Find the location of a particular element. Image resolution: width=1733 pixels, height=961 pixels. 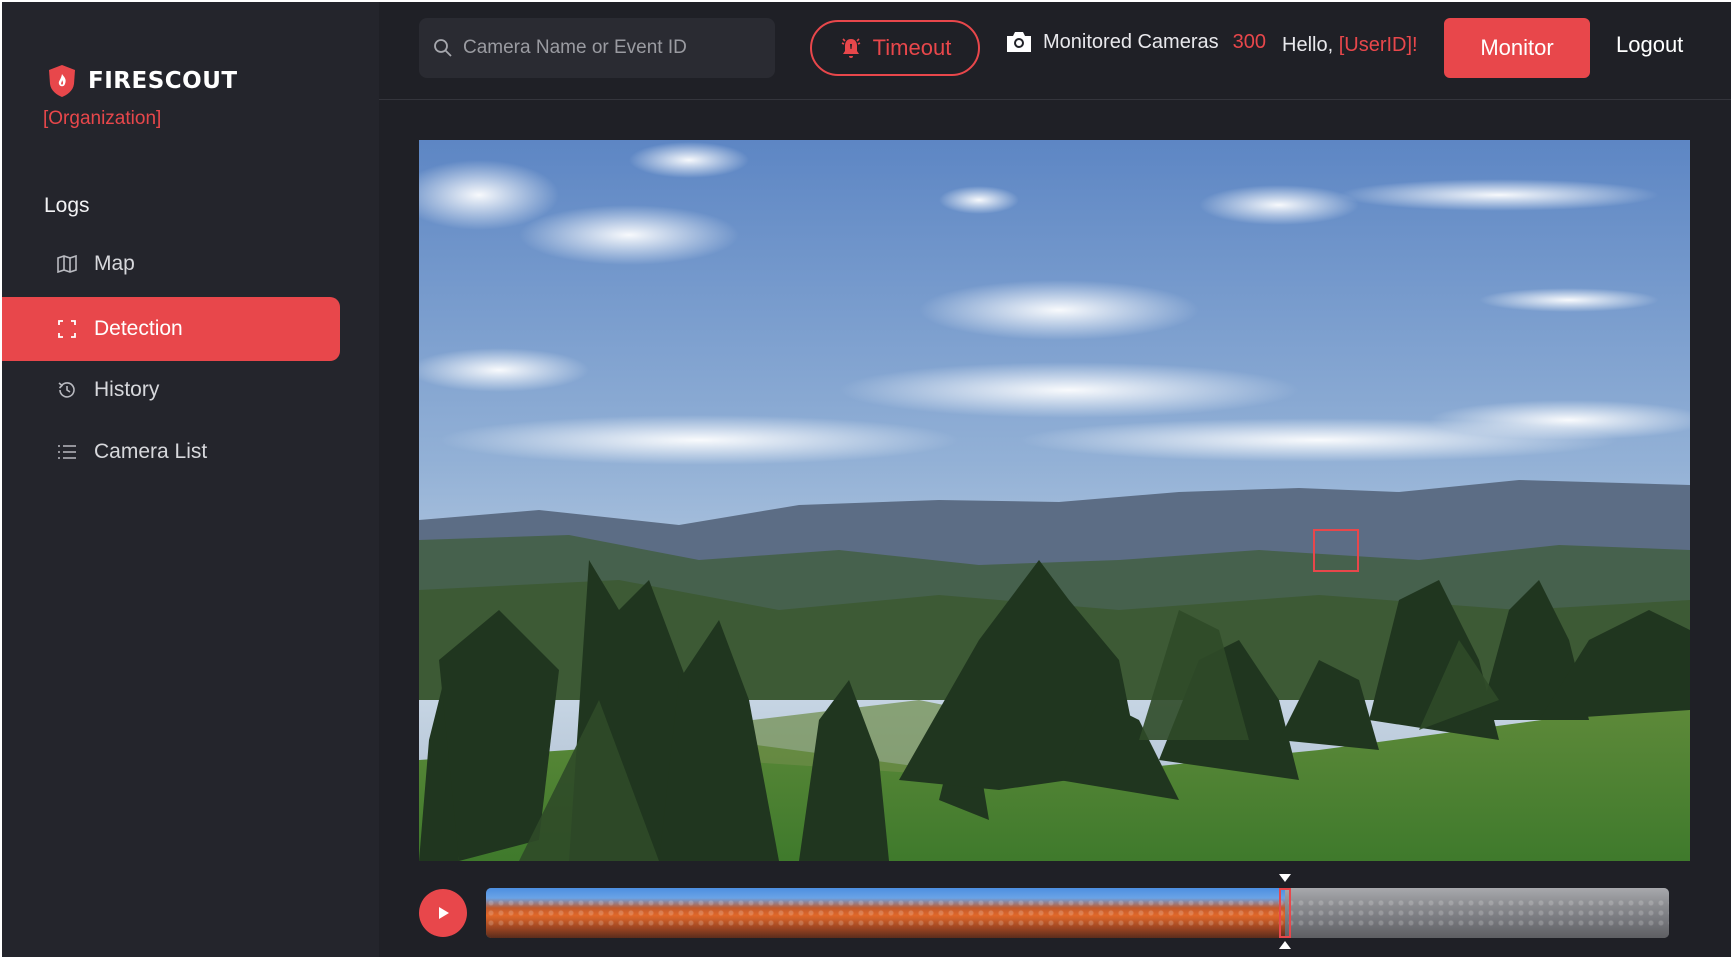

sidebar-item-map: Map is located at coordinates (171, 264).